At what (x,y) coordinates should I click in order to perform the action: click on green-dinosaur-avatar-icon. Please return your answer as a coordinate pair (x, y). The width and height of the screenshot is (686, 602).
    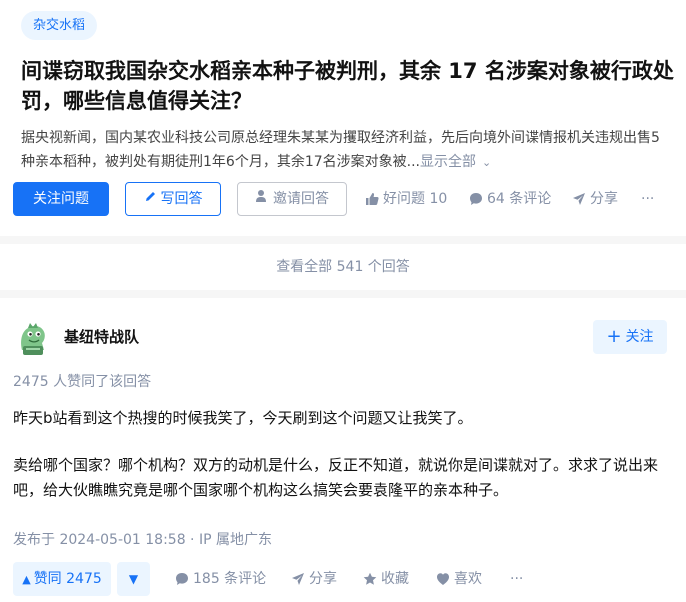
    Looking at the image, I should click on (33, 339).